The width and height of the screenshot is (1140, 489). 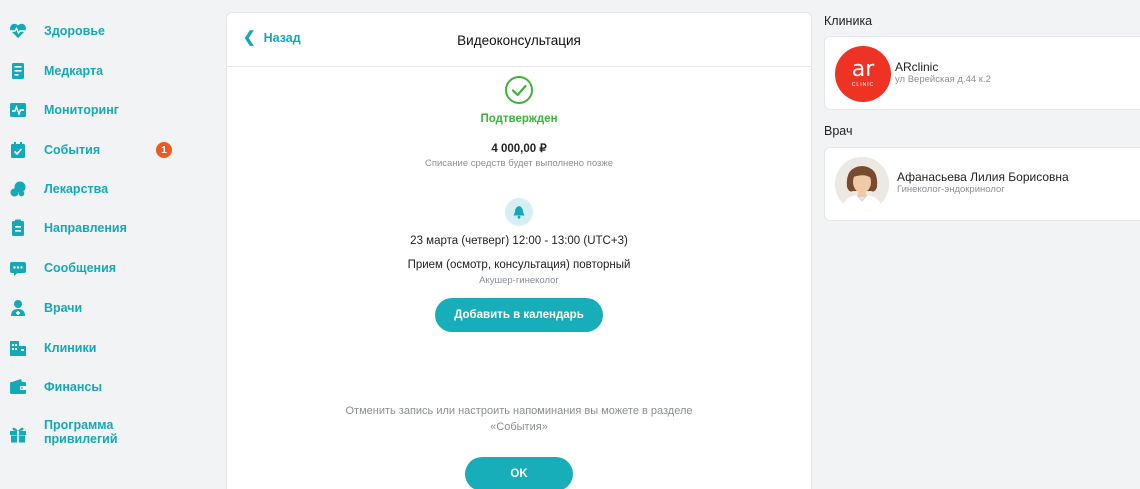 What do you see at coordinates (519, 315) in the screenshot?
I see `add-to-calendar-button: Добавить в календарь` at bounding box center [519, 315].